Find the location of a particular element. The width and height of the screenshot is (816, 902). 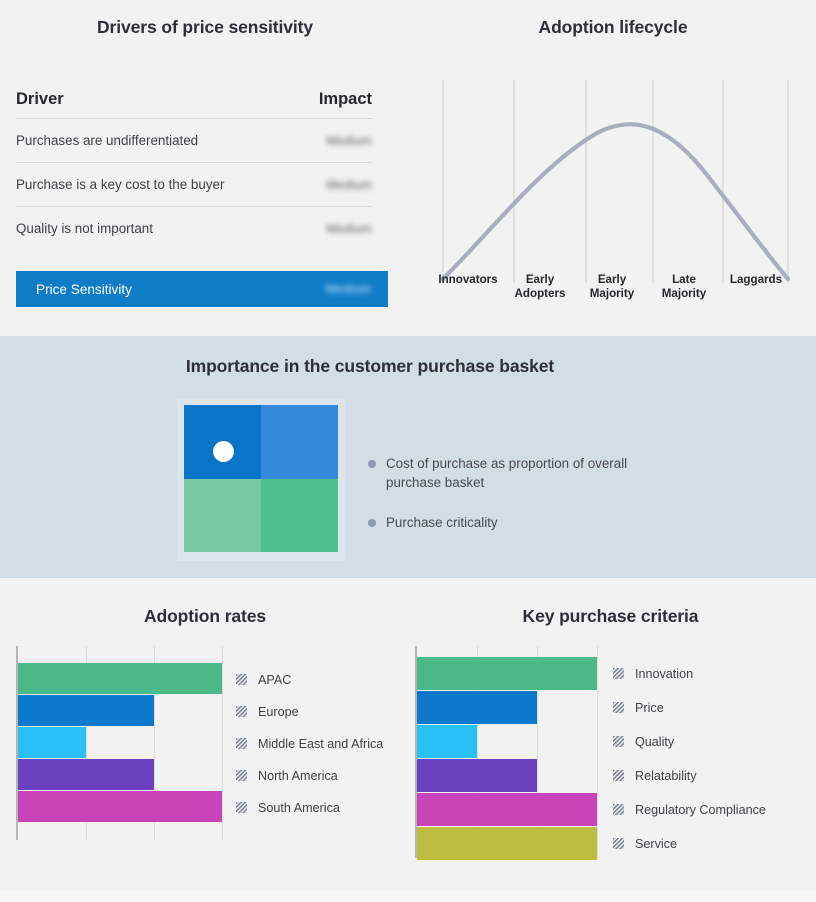

drivers-panel-title: Drivers of price sensitivity is located at coordinates (205, 27).